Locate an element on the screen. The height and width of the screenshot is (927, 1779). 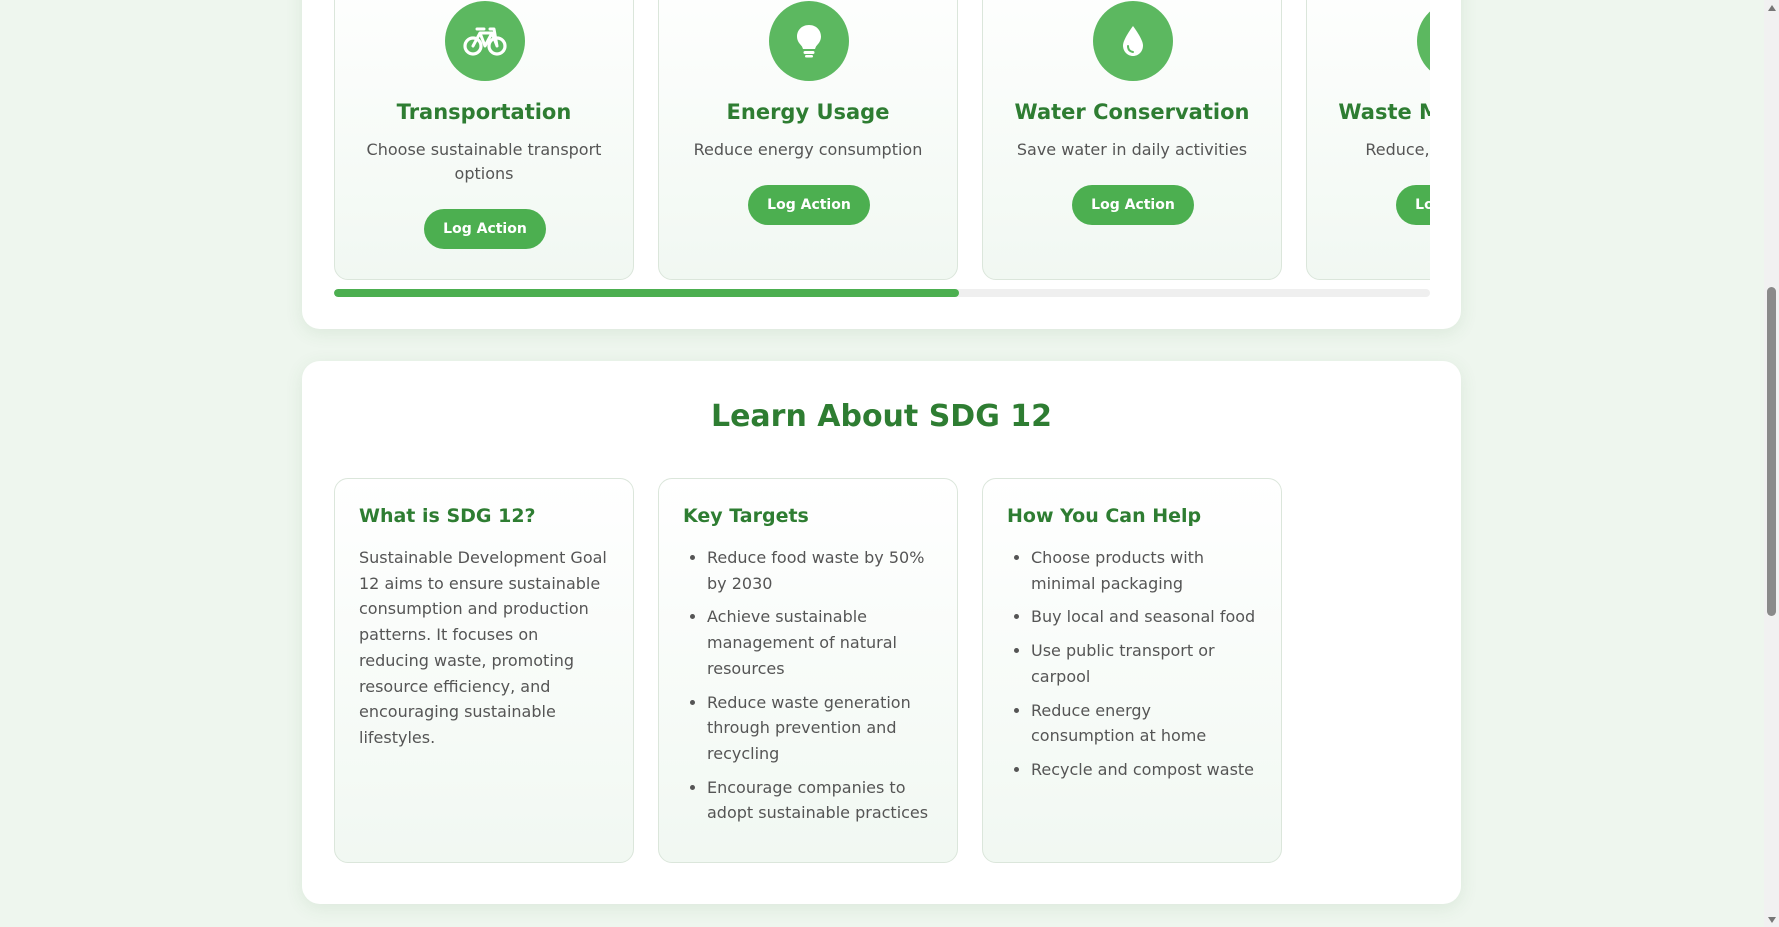
action-title: Transportation is located at coordinates (484, 112).